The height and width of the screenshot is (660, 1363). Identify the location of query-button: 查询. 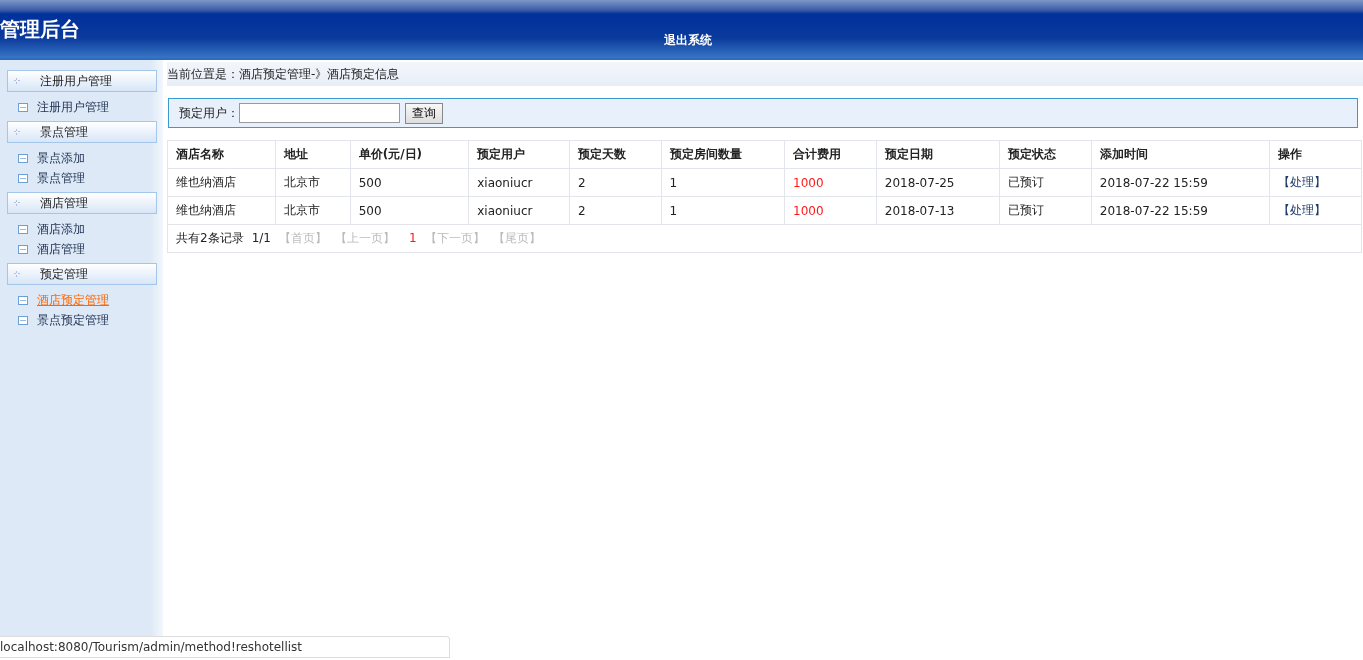
(424, 113).